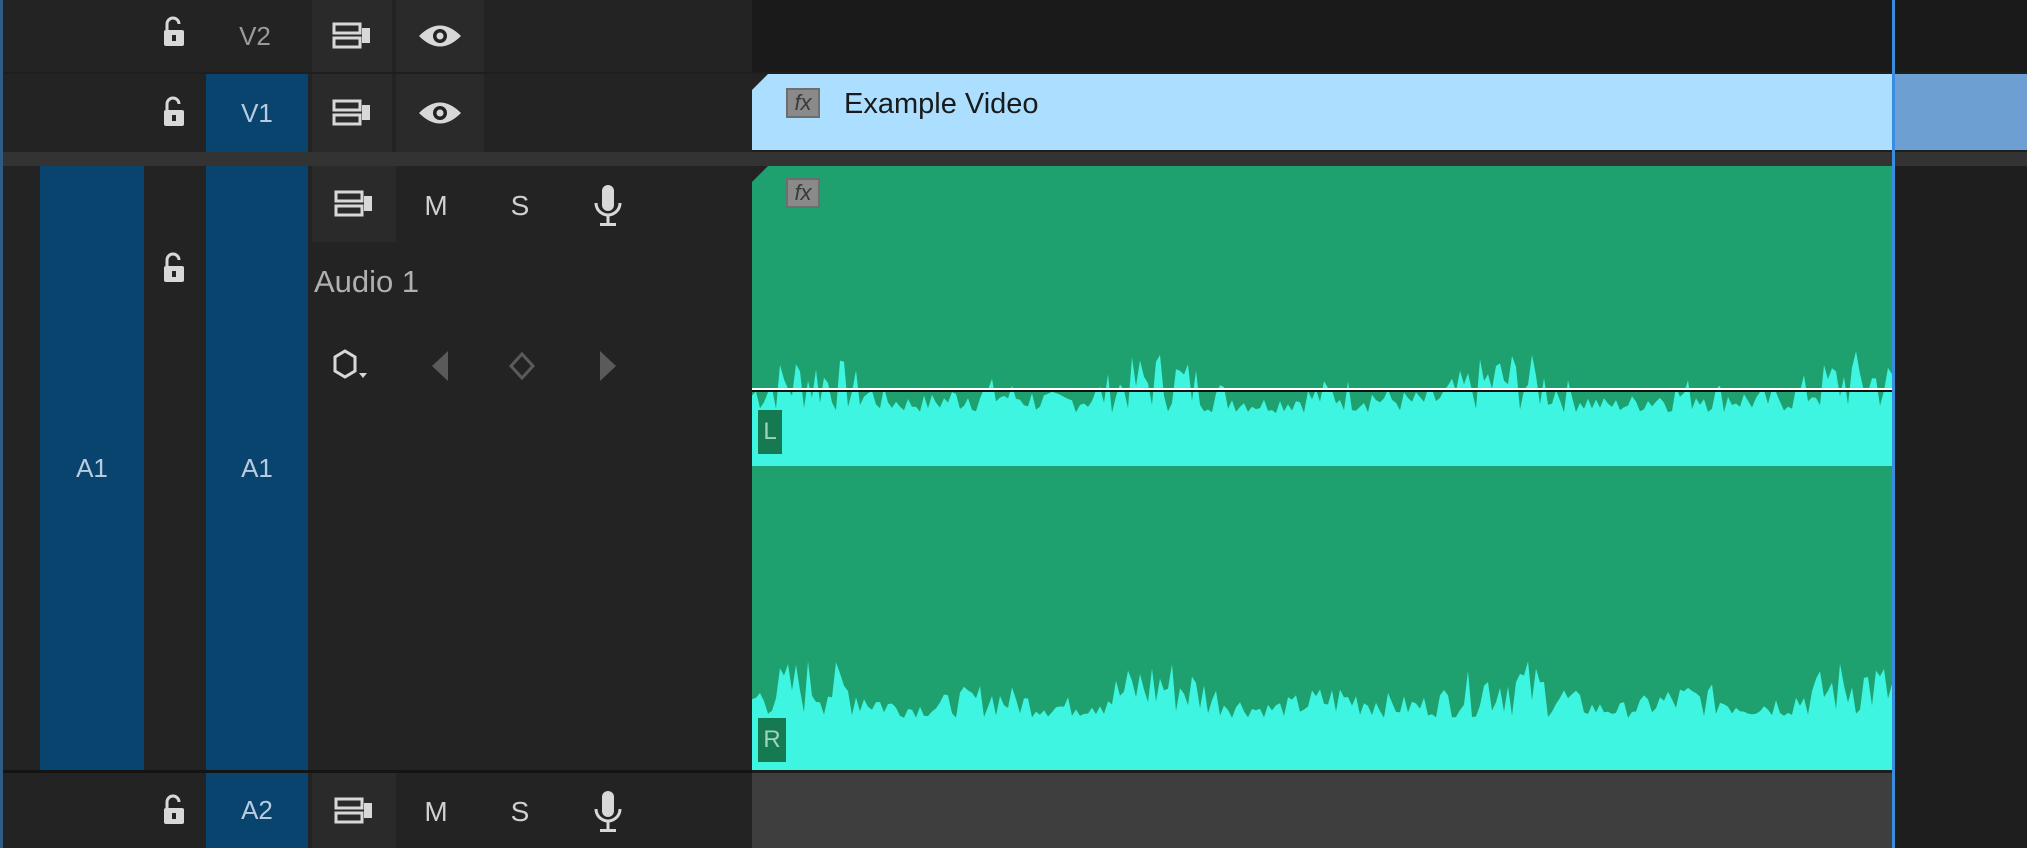 This screenshot has width=2027, height=848. What do you see at coordinates (1322, 408) in the screenshot?
I see `left-channel-waveform` at bounding box center [1322, 408].